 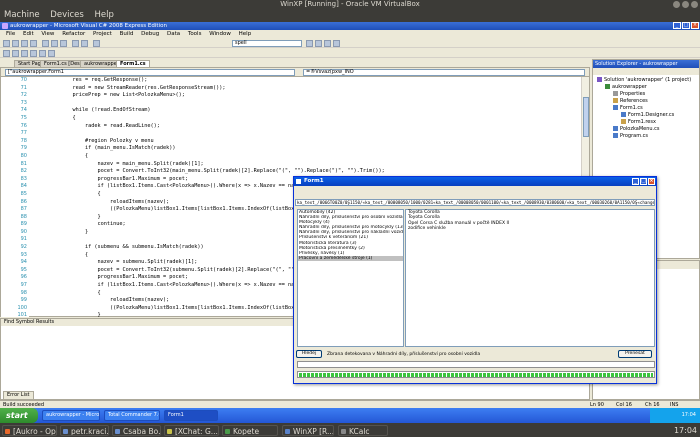 I want to click on solution-tree-item: Form1.Designer.cs, so click(x=647, y=115).